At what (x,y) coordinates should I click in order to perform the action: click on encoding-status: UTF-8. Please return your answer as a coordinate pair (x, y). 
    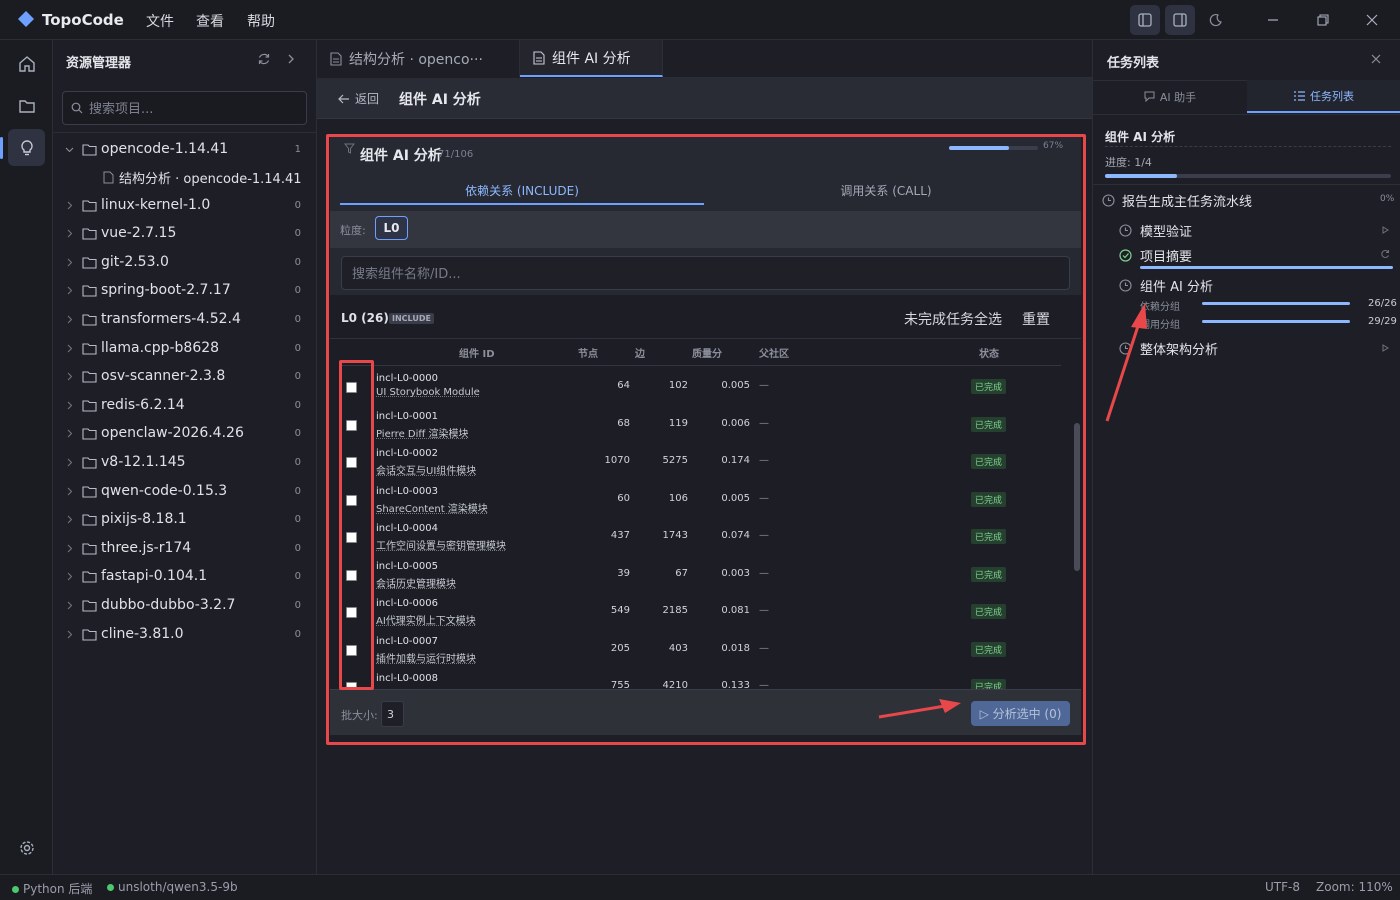
    Looking at the image, I should click on (1282, 887).